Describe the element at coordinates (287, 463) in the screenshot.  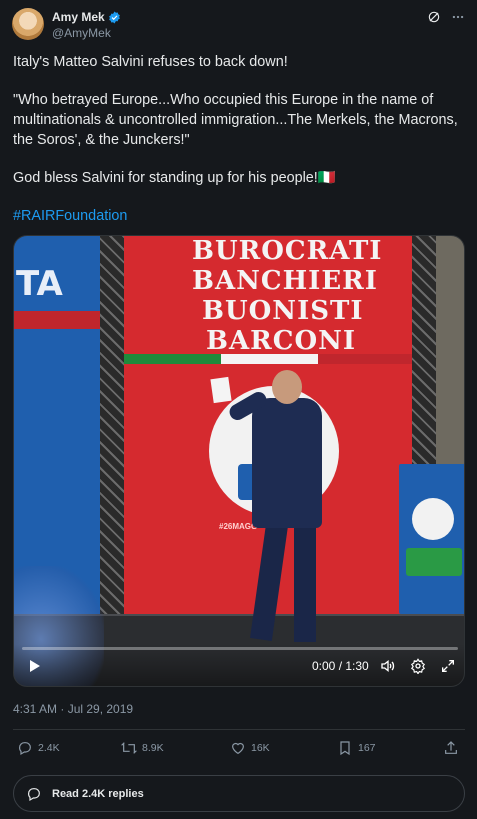
I see `video-person` at that location.